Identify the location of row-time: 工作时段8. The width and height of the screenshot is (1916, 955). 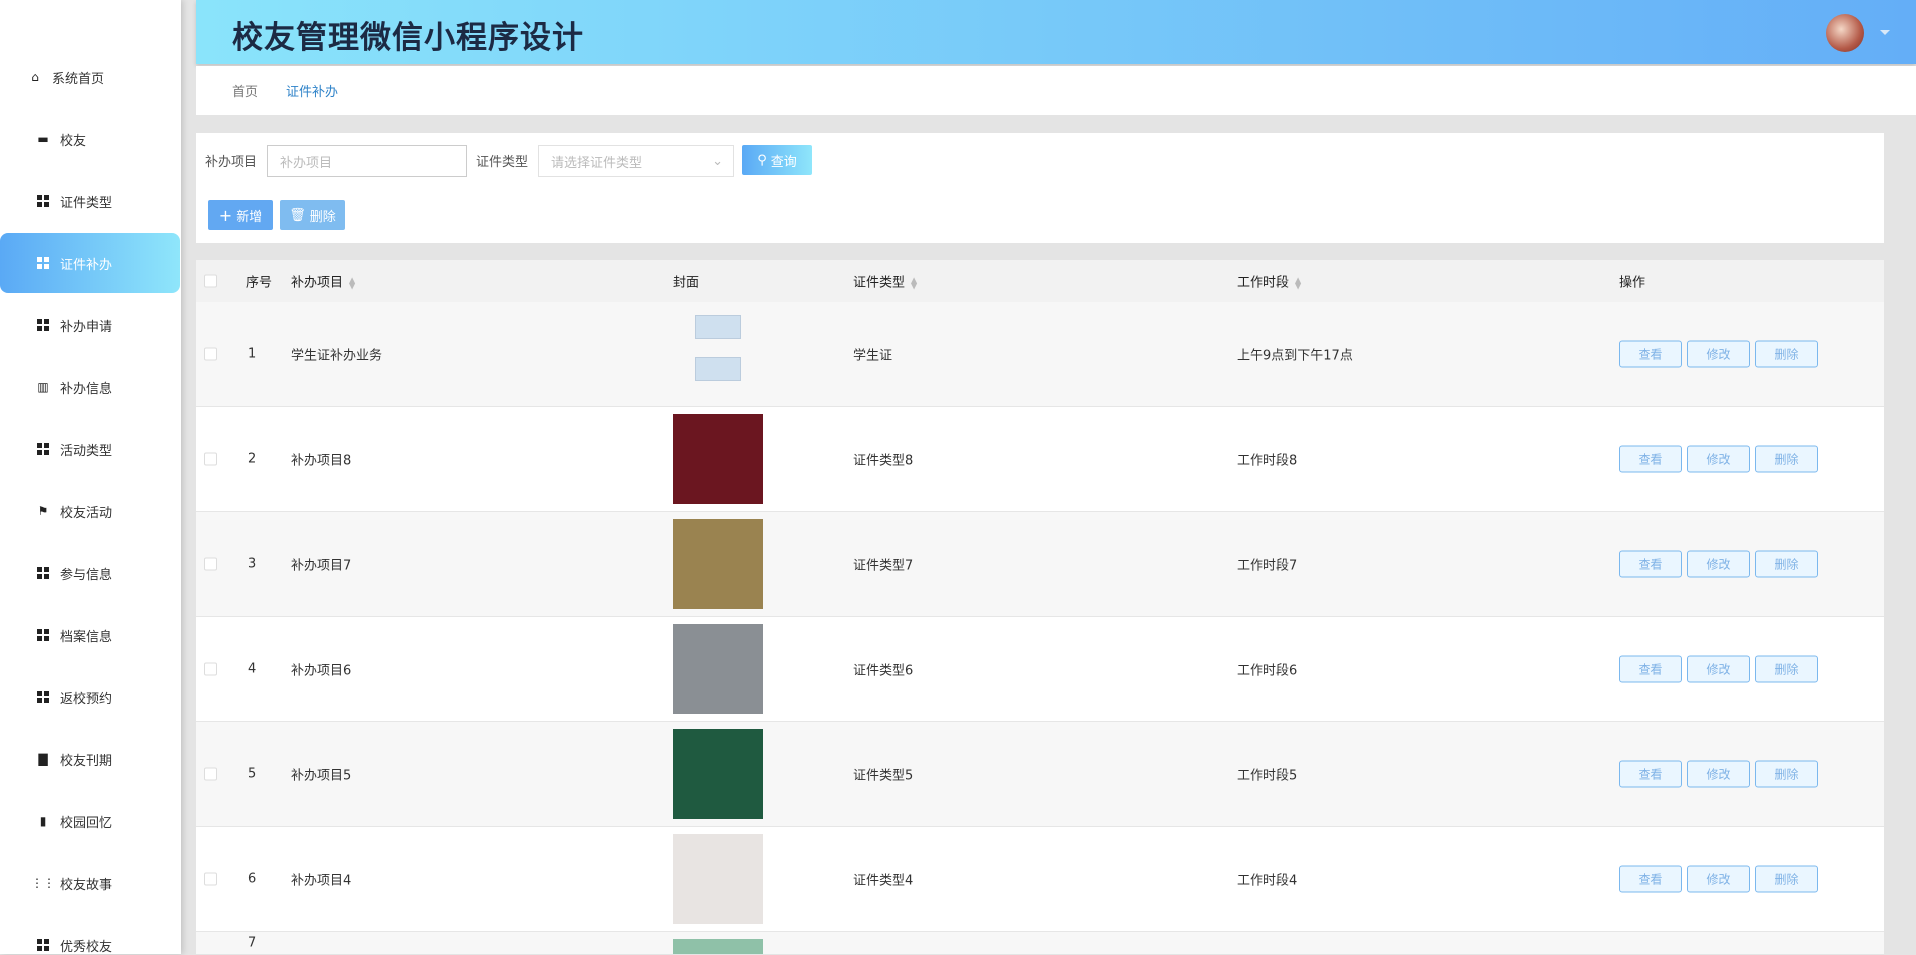
(1267, 461).